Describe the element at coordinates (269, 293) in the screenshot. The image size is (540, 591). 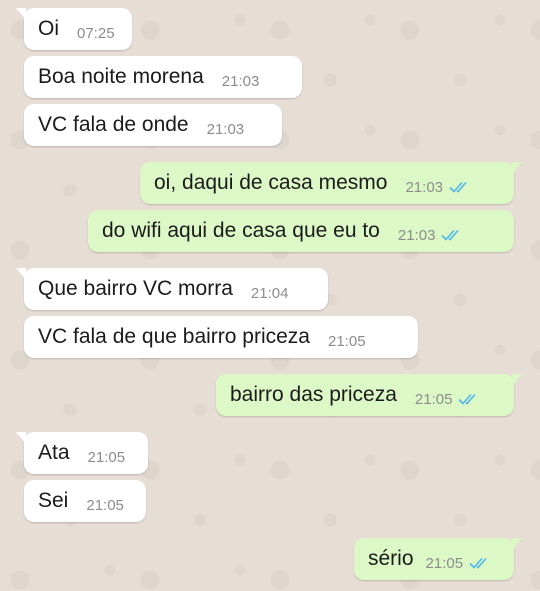
I see `message-timestamp: 21:04` at that location.